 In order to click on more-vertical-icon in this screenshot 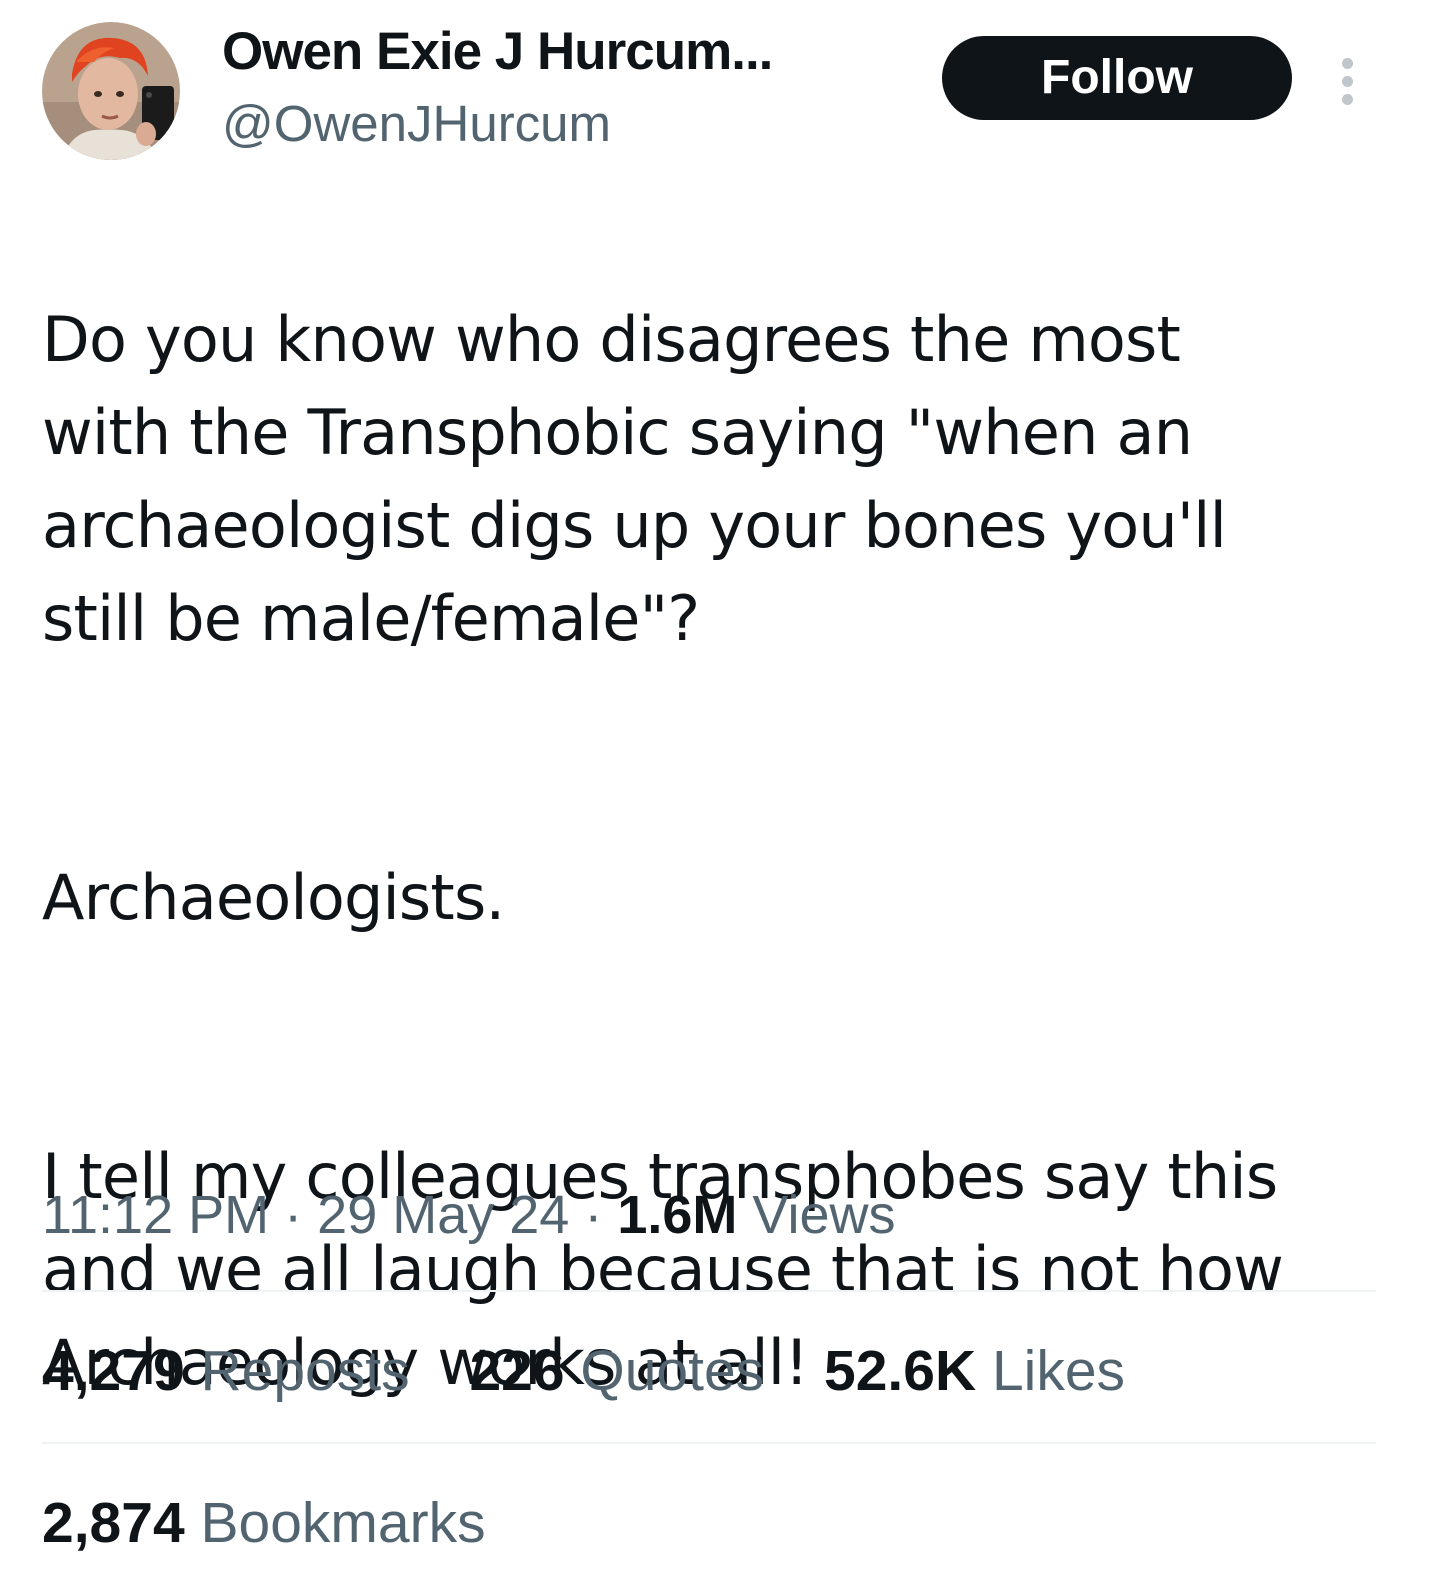, I will do `click(1347, 81)`.